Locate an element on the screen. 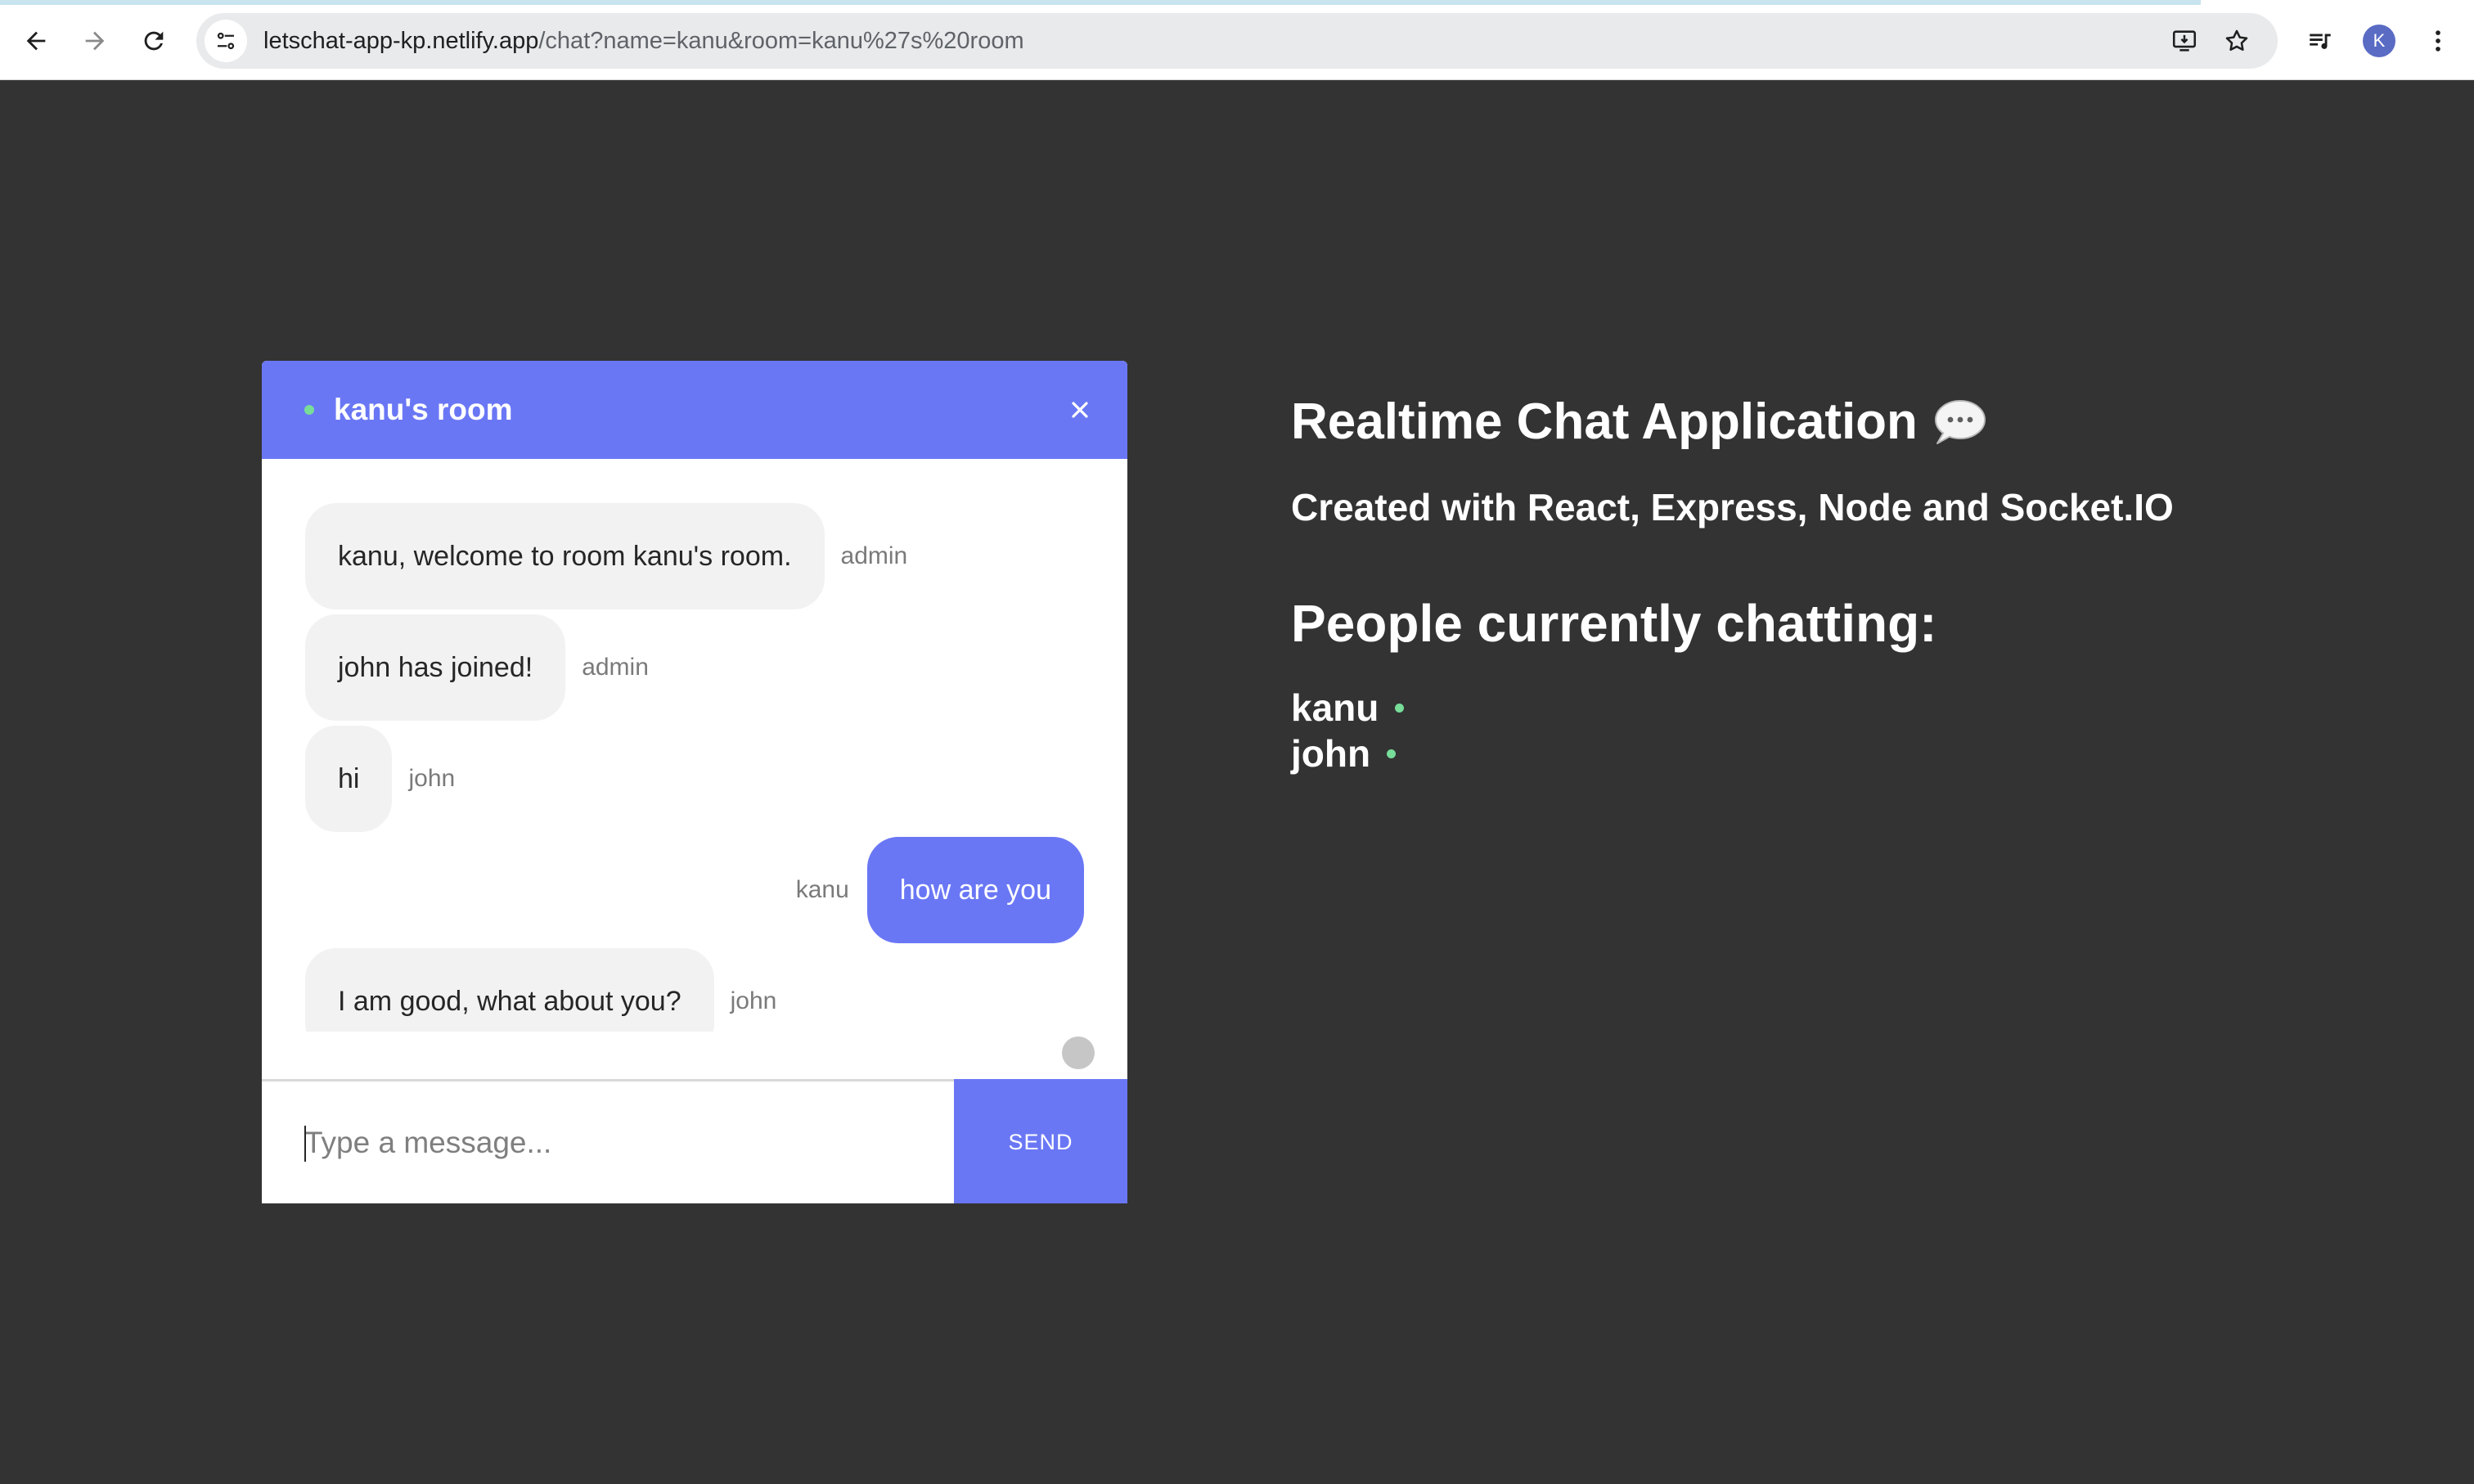  people-list: kanu john is located at coordinates (1732, 730).